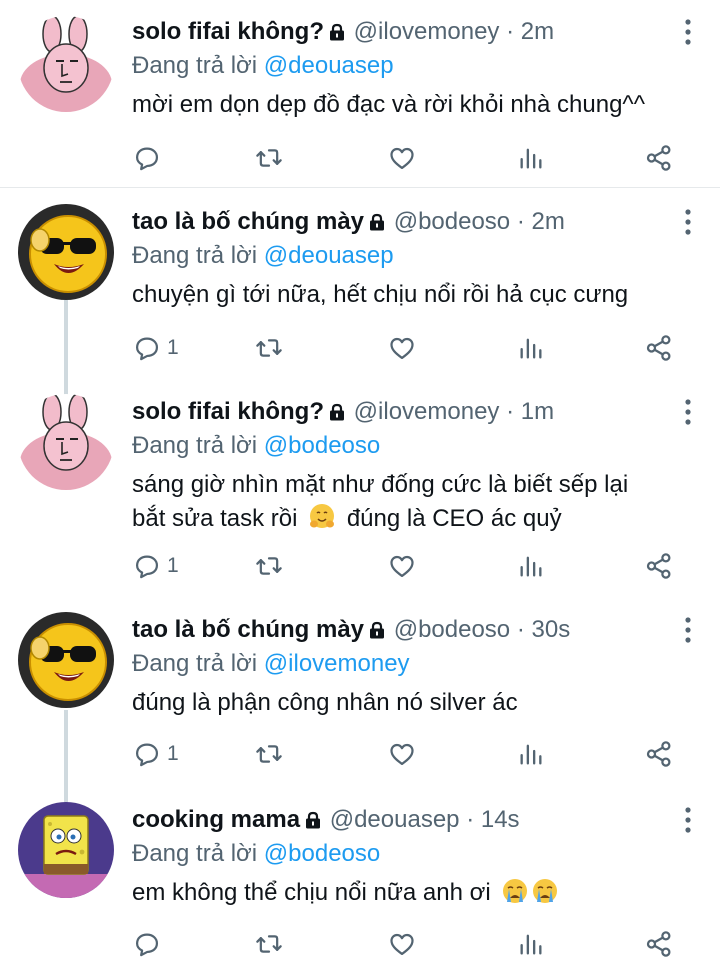 The image size is (720, 964). I want to click on tweet-header: cooking mama @deouasep · 14s, so click(396, 820).